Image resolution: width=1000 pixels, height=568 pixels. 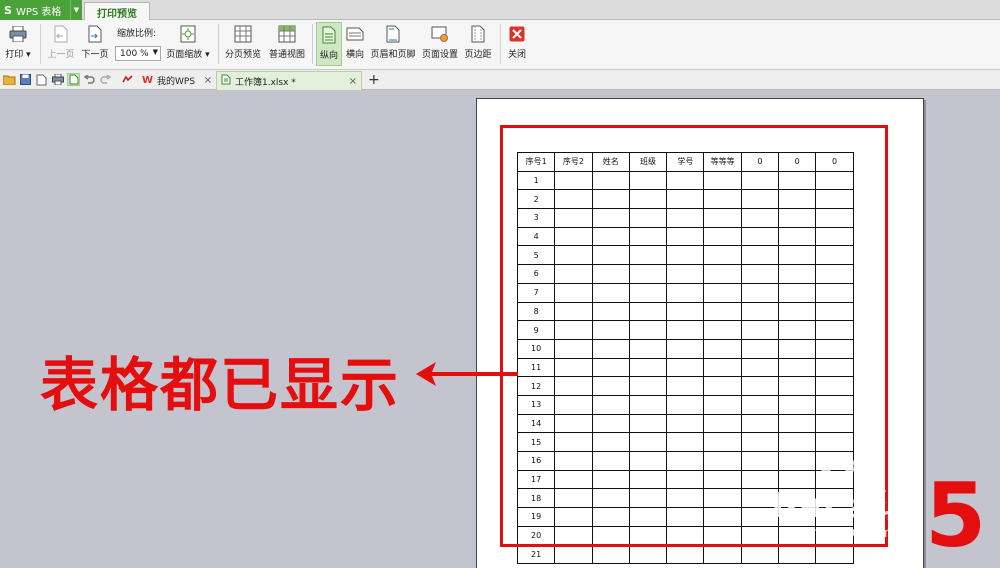 What do you see at coordinates (500, 10) in the screenshot?
I see `title-bar: S WPS 表格 ▼ 打印预览` at bounding box center [500, 10].